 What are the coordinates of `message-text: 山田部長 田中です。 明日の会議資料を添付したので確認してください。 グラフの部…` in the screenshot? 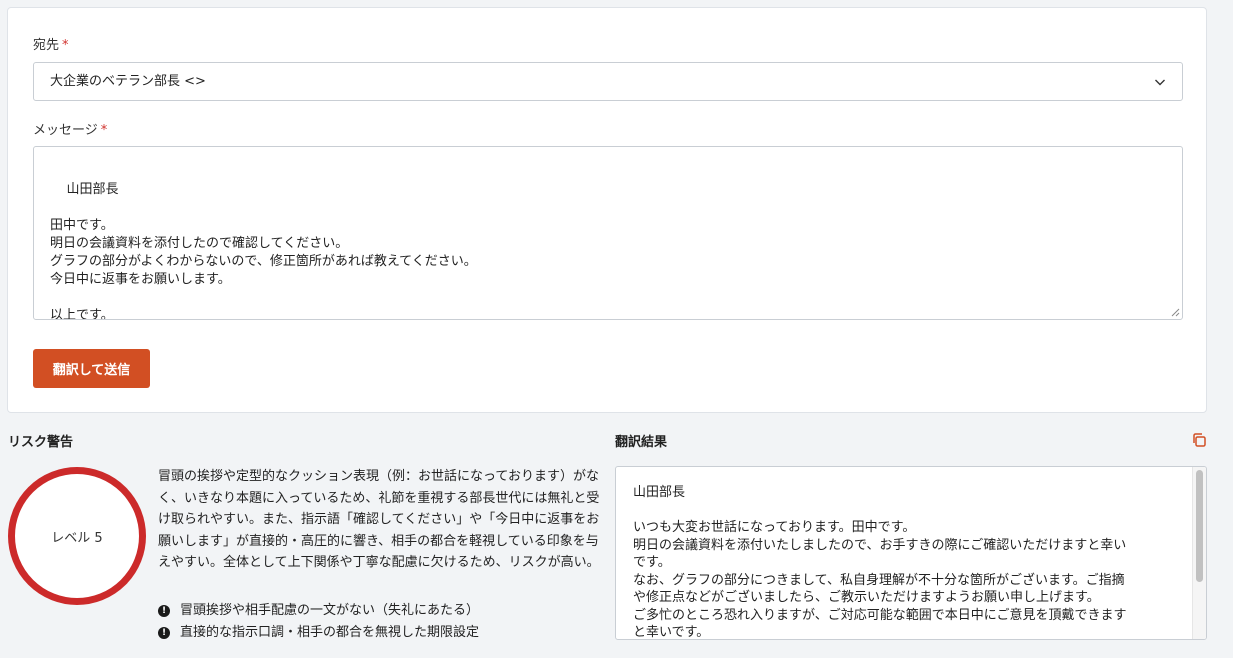 It's located at (263, 251).